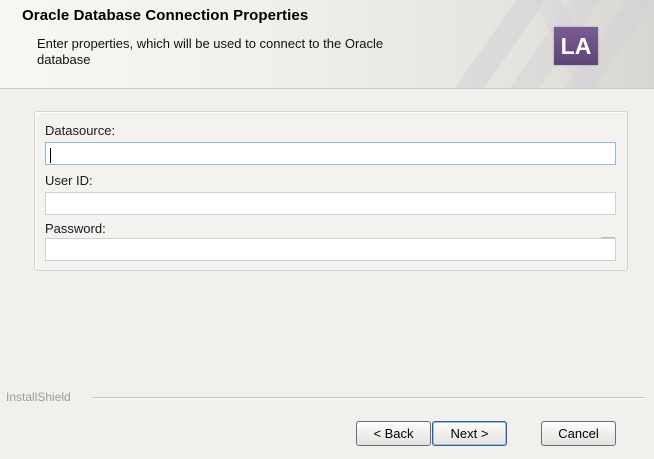 Image resolution: width=654 pixels, height=459 pixels. Describe the element at coordinates (330, 249) in the screenshot. I see `password-input` at that location.